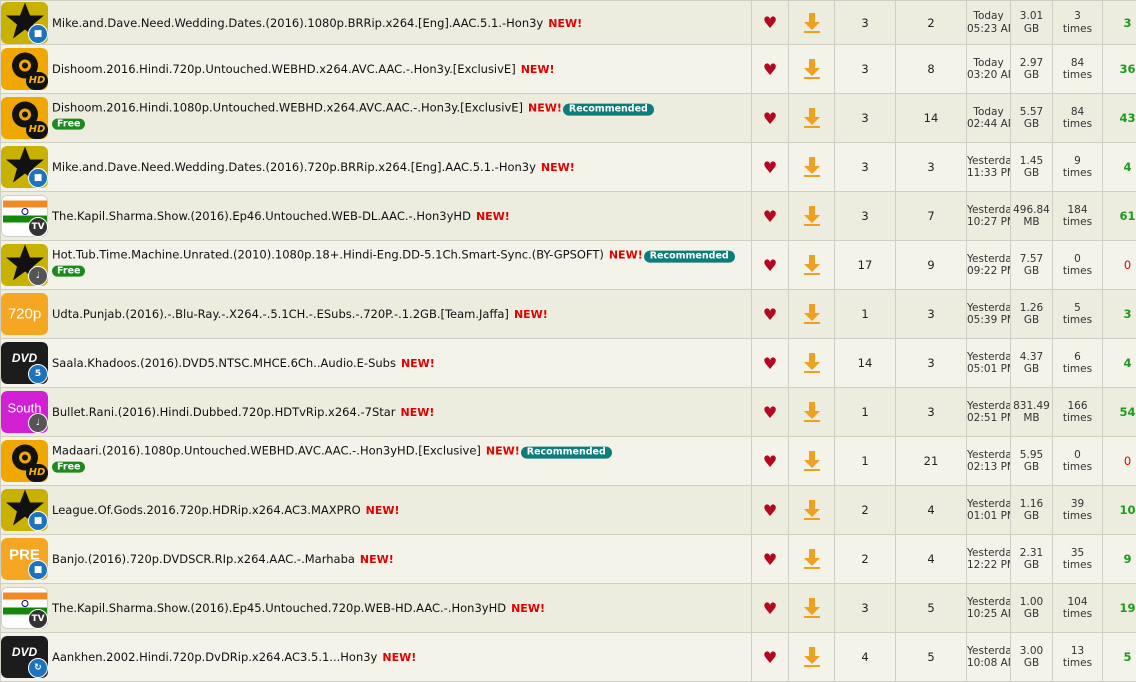  I want to click on category-icon-720p: 720p, so click(24, 314).